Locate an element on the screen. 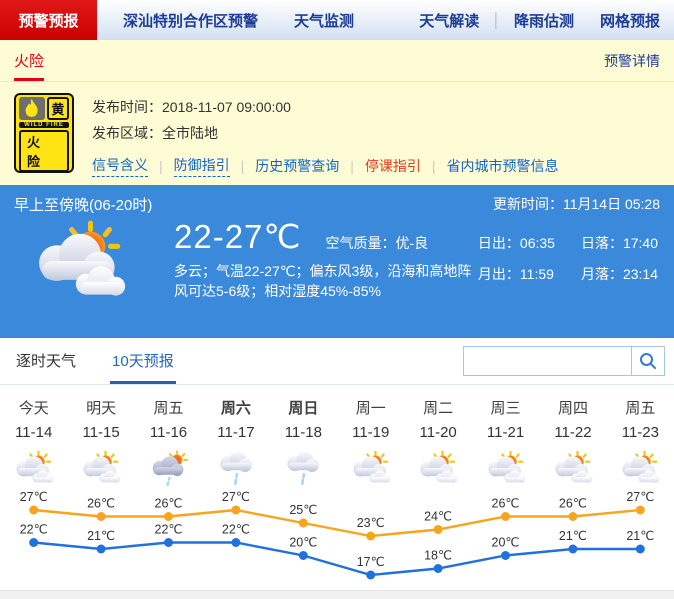 Image resolution: width=674 pixels, height=599 pixels. forecast-day-column: 周六 11-17 is located at coordinates (235, 444).